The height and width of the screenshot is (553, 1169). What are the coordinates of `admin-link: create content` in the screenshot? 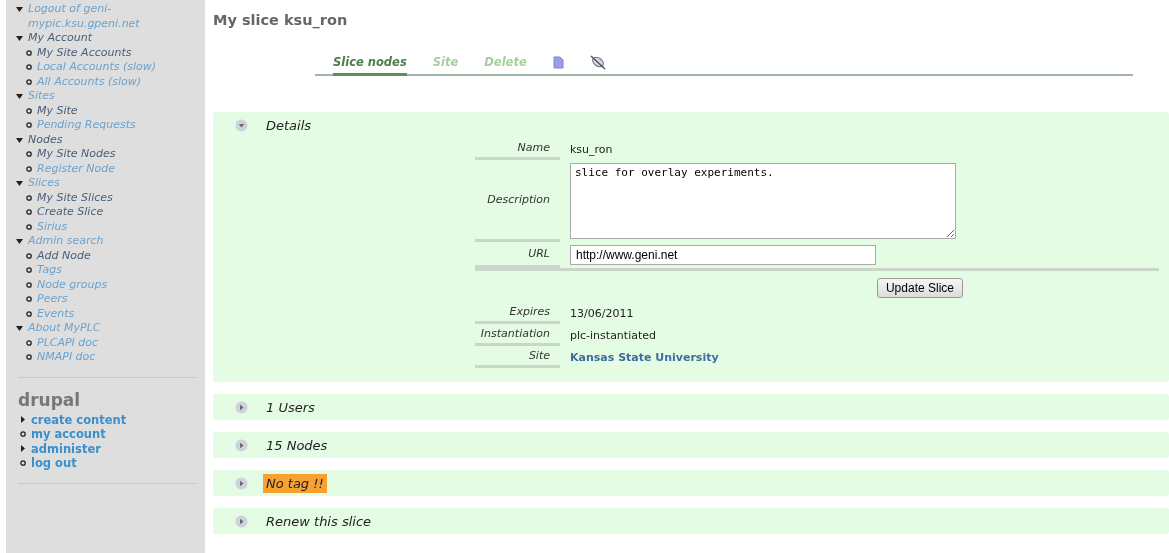 It's located at (79, 419).